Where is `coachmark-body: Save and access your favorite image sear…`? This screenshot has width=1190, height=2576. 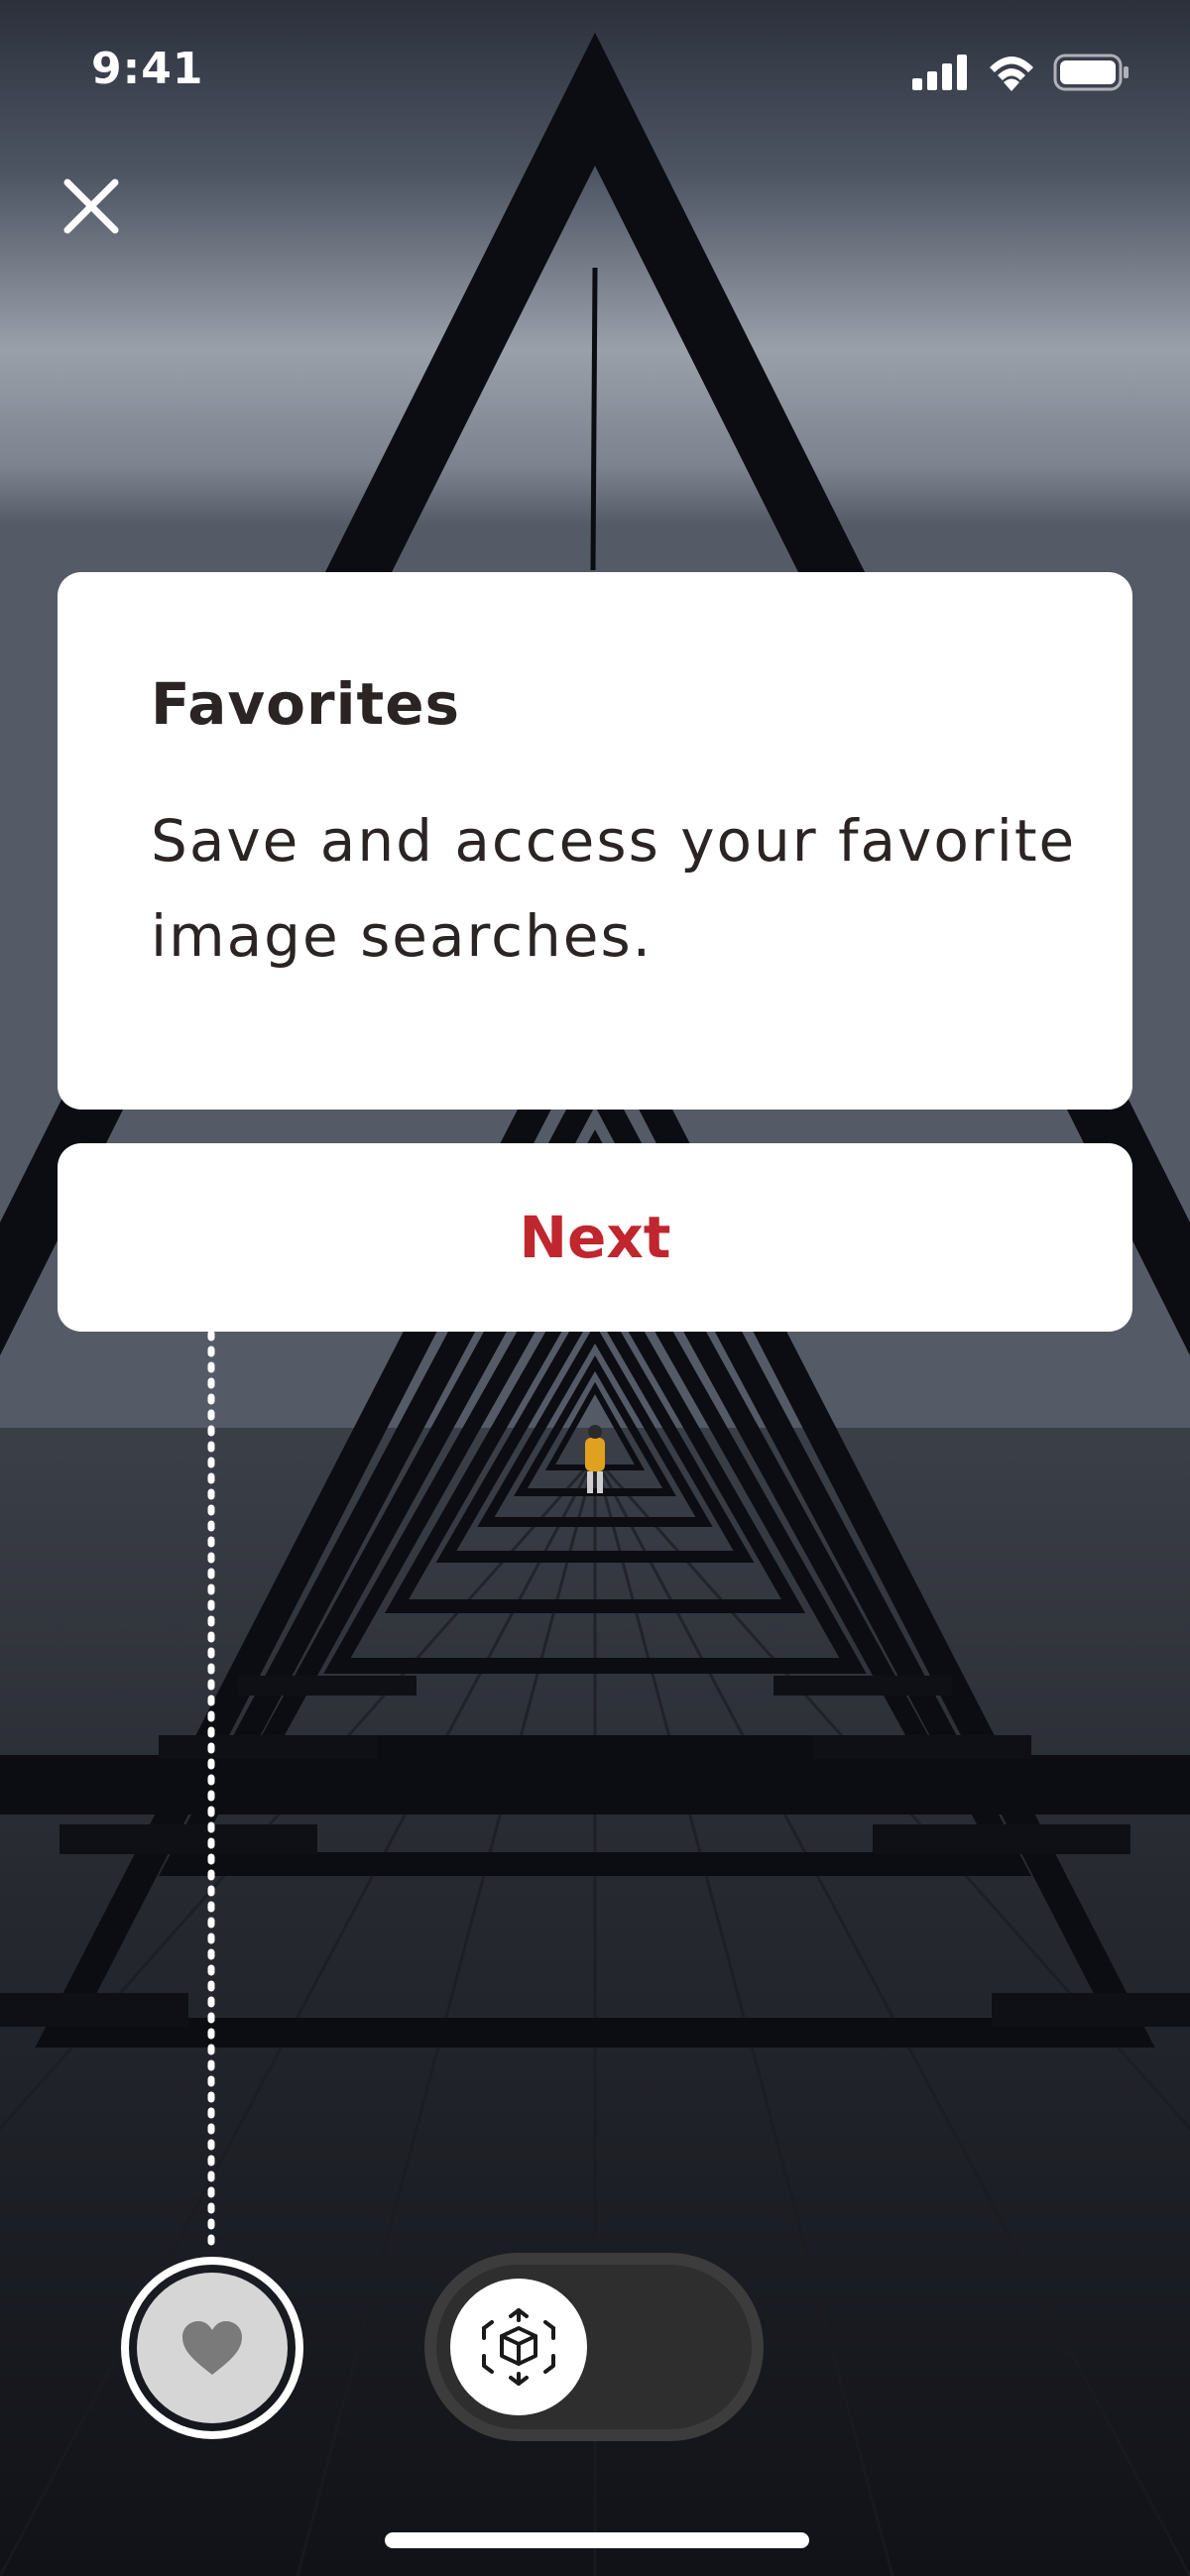 coachmark-body: Save and access your favorite image sear… is located at coordinates (614, 889).